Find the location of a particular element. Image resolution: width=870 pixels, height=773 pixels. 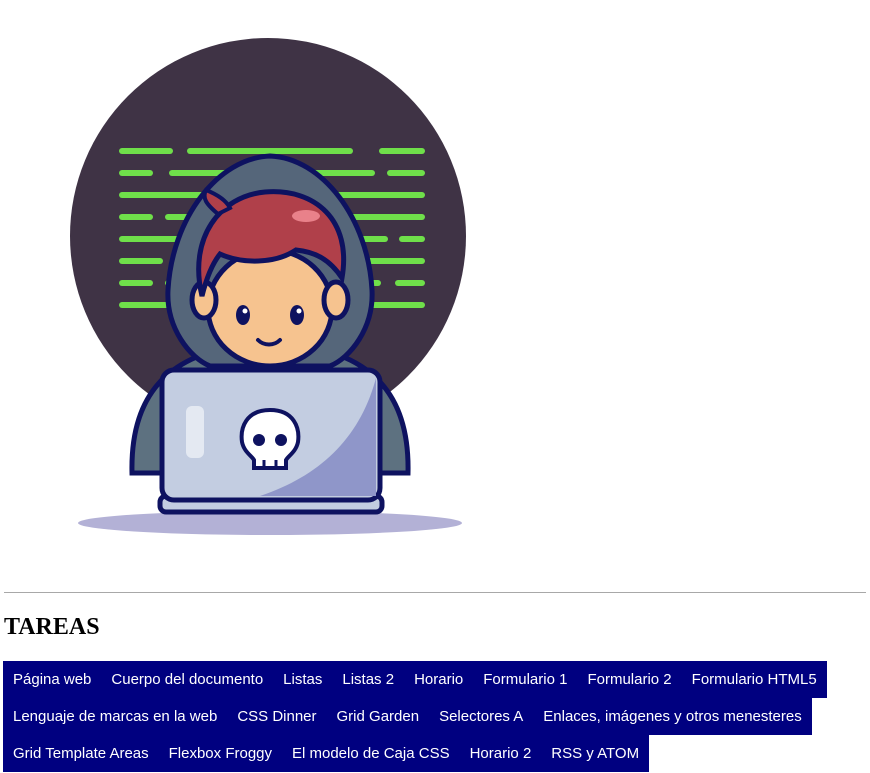

task-link-selectores-a: Selectores A is located at coordinates (481, 716).